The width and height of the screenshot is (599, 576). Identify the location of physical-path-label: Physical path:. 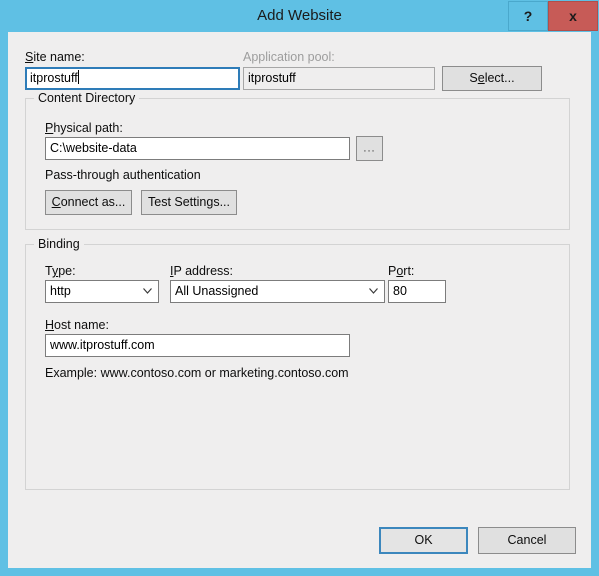
(84, 128).